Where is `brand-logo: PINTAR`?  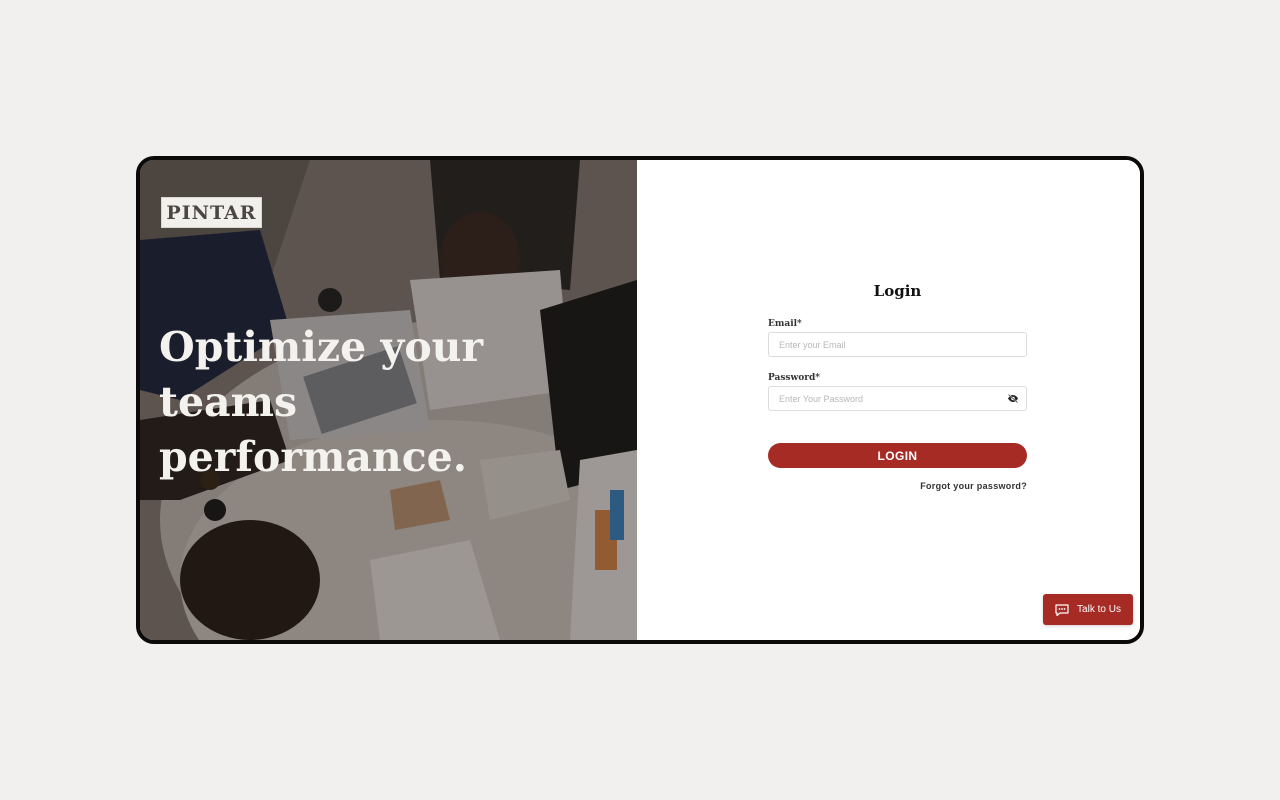
brand-logo: PINTAR is located at coordinates (211, 212).